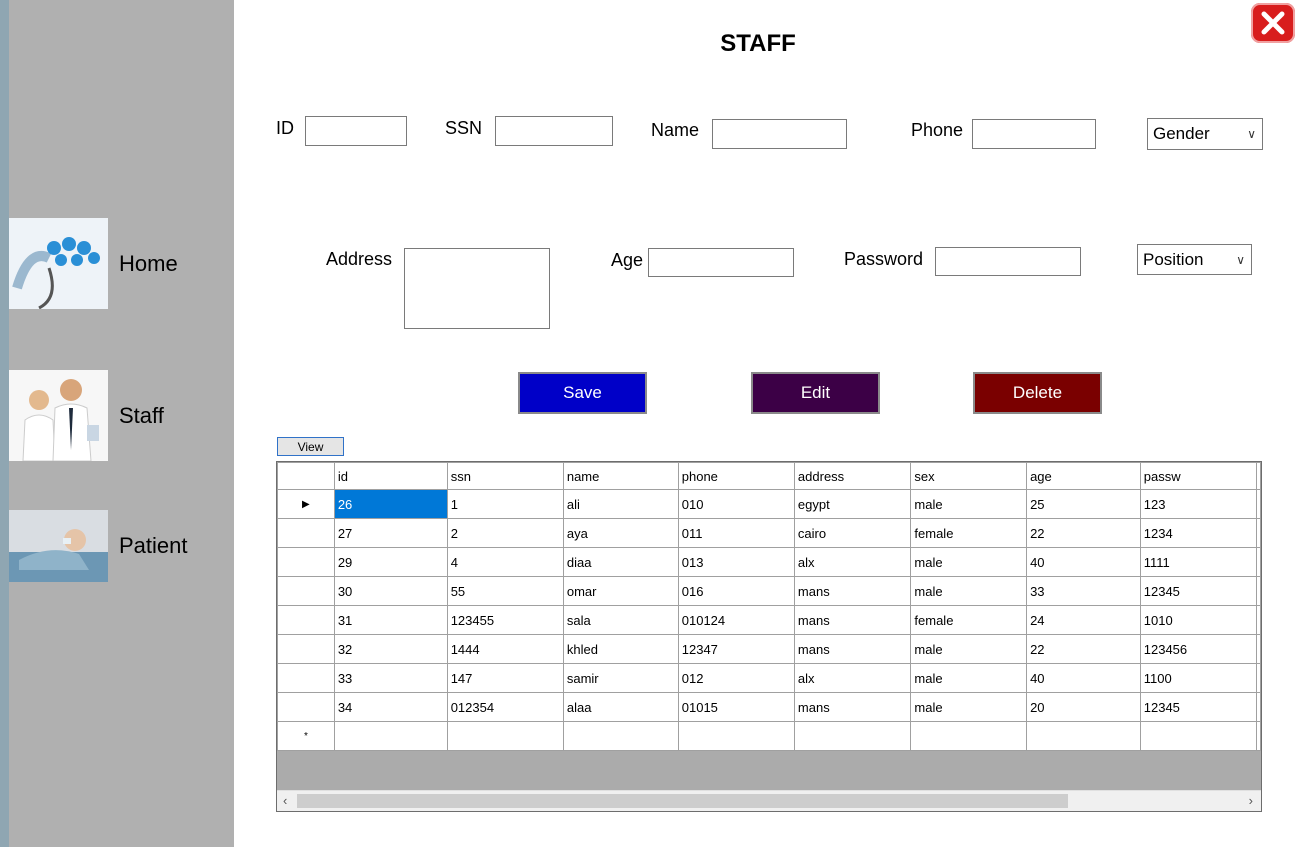 The image size is (1306, 847). I want to click on table-cell: 123456, so click(1198, 649).